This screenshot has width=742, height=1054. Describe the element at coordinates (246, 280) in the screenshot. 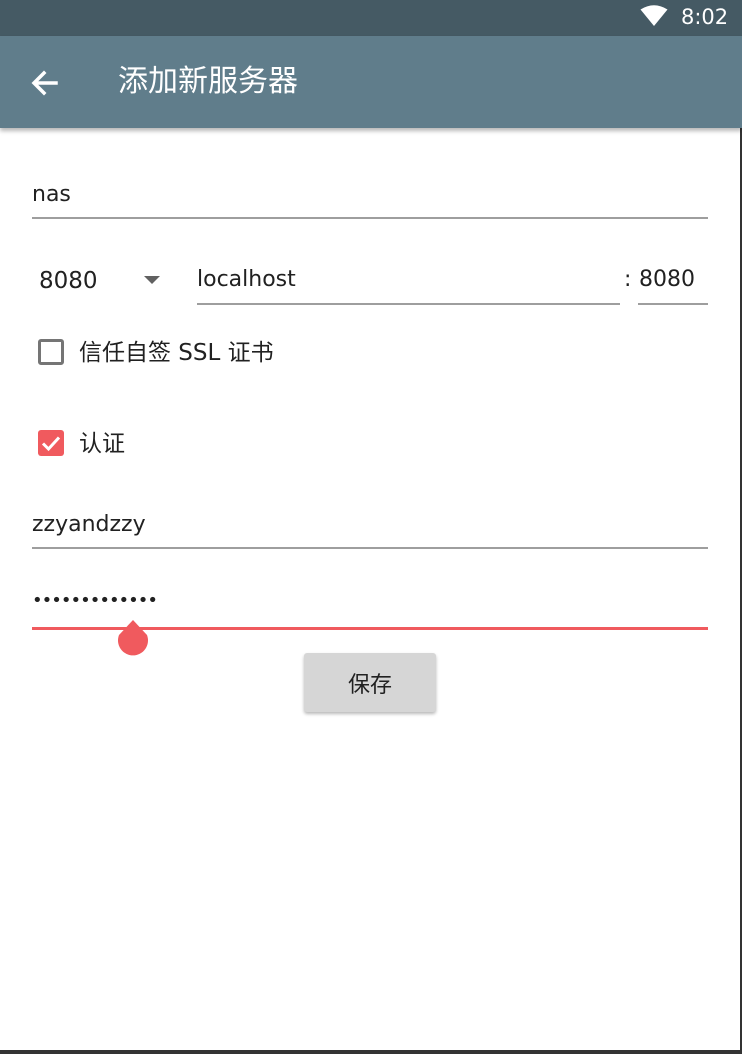

I see `host-input: localhost` at that location.